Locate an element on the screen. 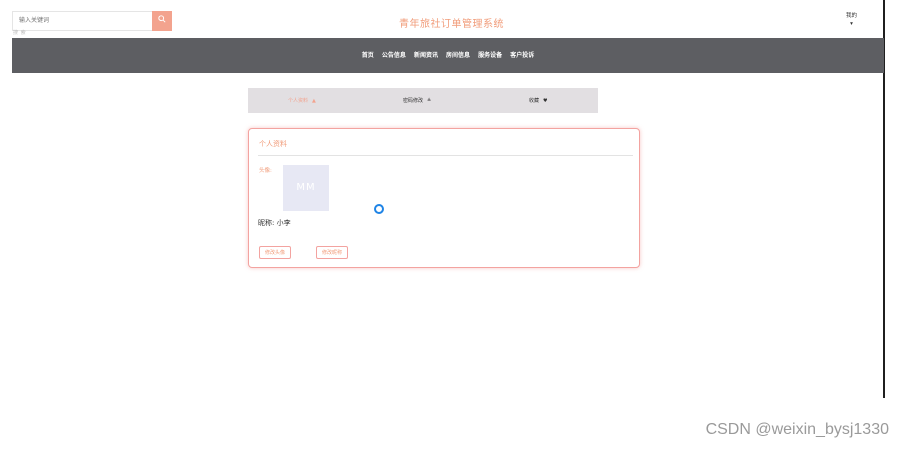 The image size is (903, 451). profile-tabs: 个人资料 ▲ 密码修改 ≜ 收藏 ♥ is located at coordinates (423, 100).